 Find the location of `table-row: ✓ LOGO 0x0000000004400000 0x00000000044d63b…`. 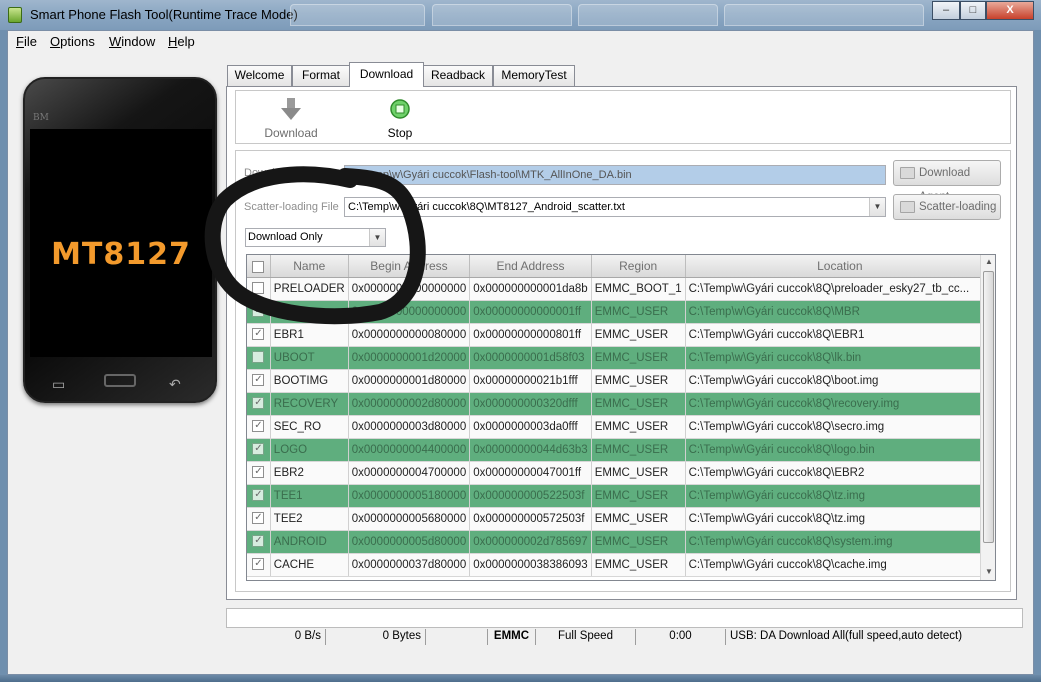

table-row: ✓ LOGO 0x0000000004400000 0x00000000044d63b… is located at coordinates (621, 450).